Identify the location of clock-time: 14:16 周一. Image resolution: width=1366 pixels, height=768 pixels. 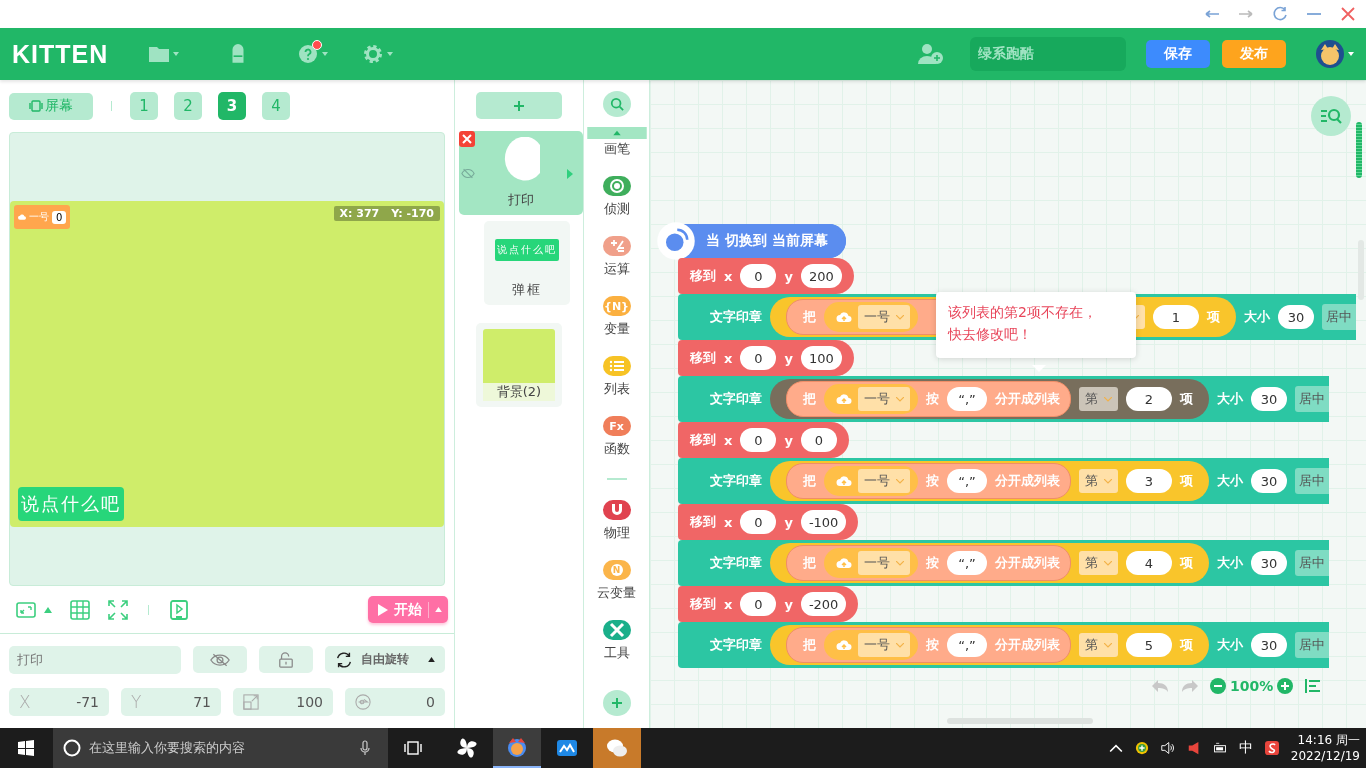
(1328, 739).